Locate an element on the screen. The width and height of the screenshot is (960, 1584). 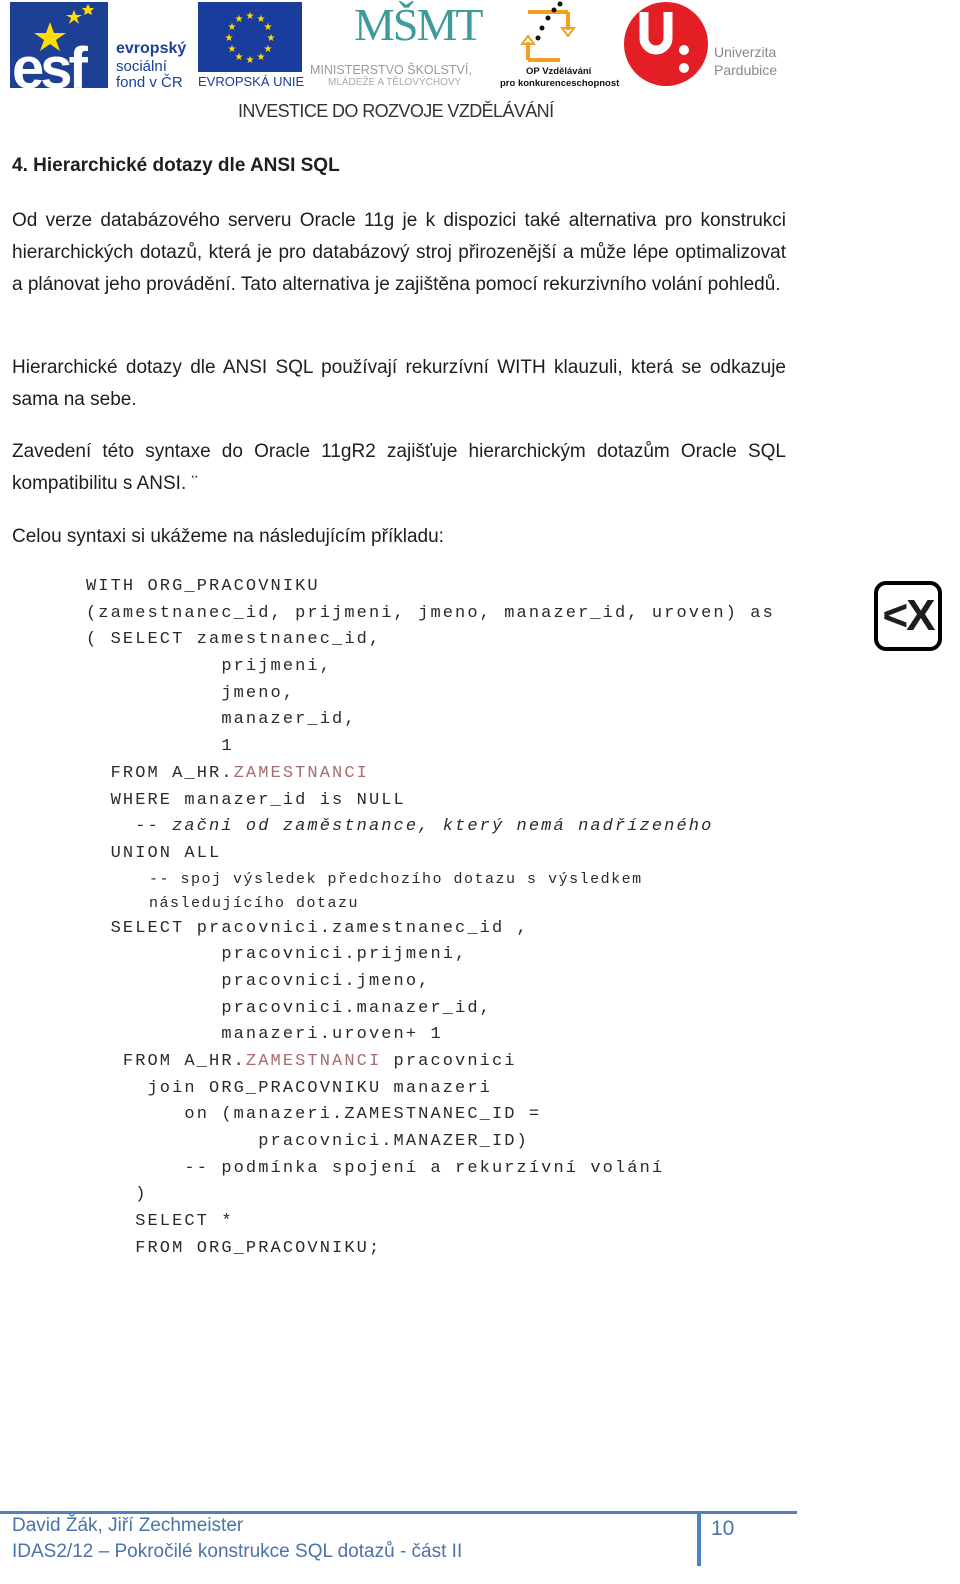
xml-close-icon: <X is located at coordinates (908, 616).